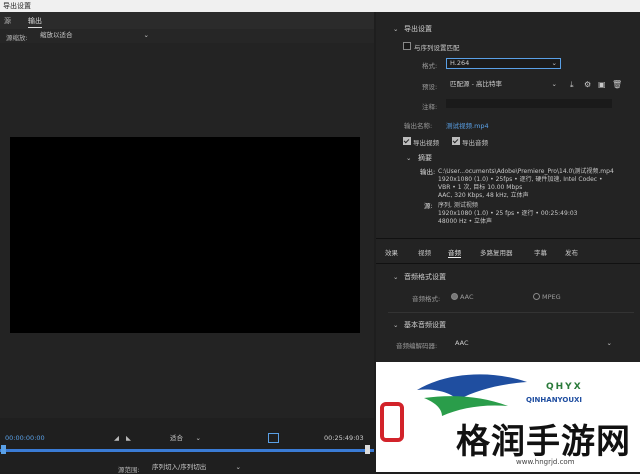  I want to click on fish-logo-icon, so click(472, 395).